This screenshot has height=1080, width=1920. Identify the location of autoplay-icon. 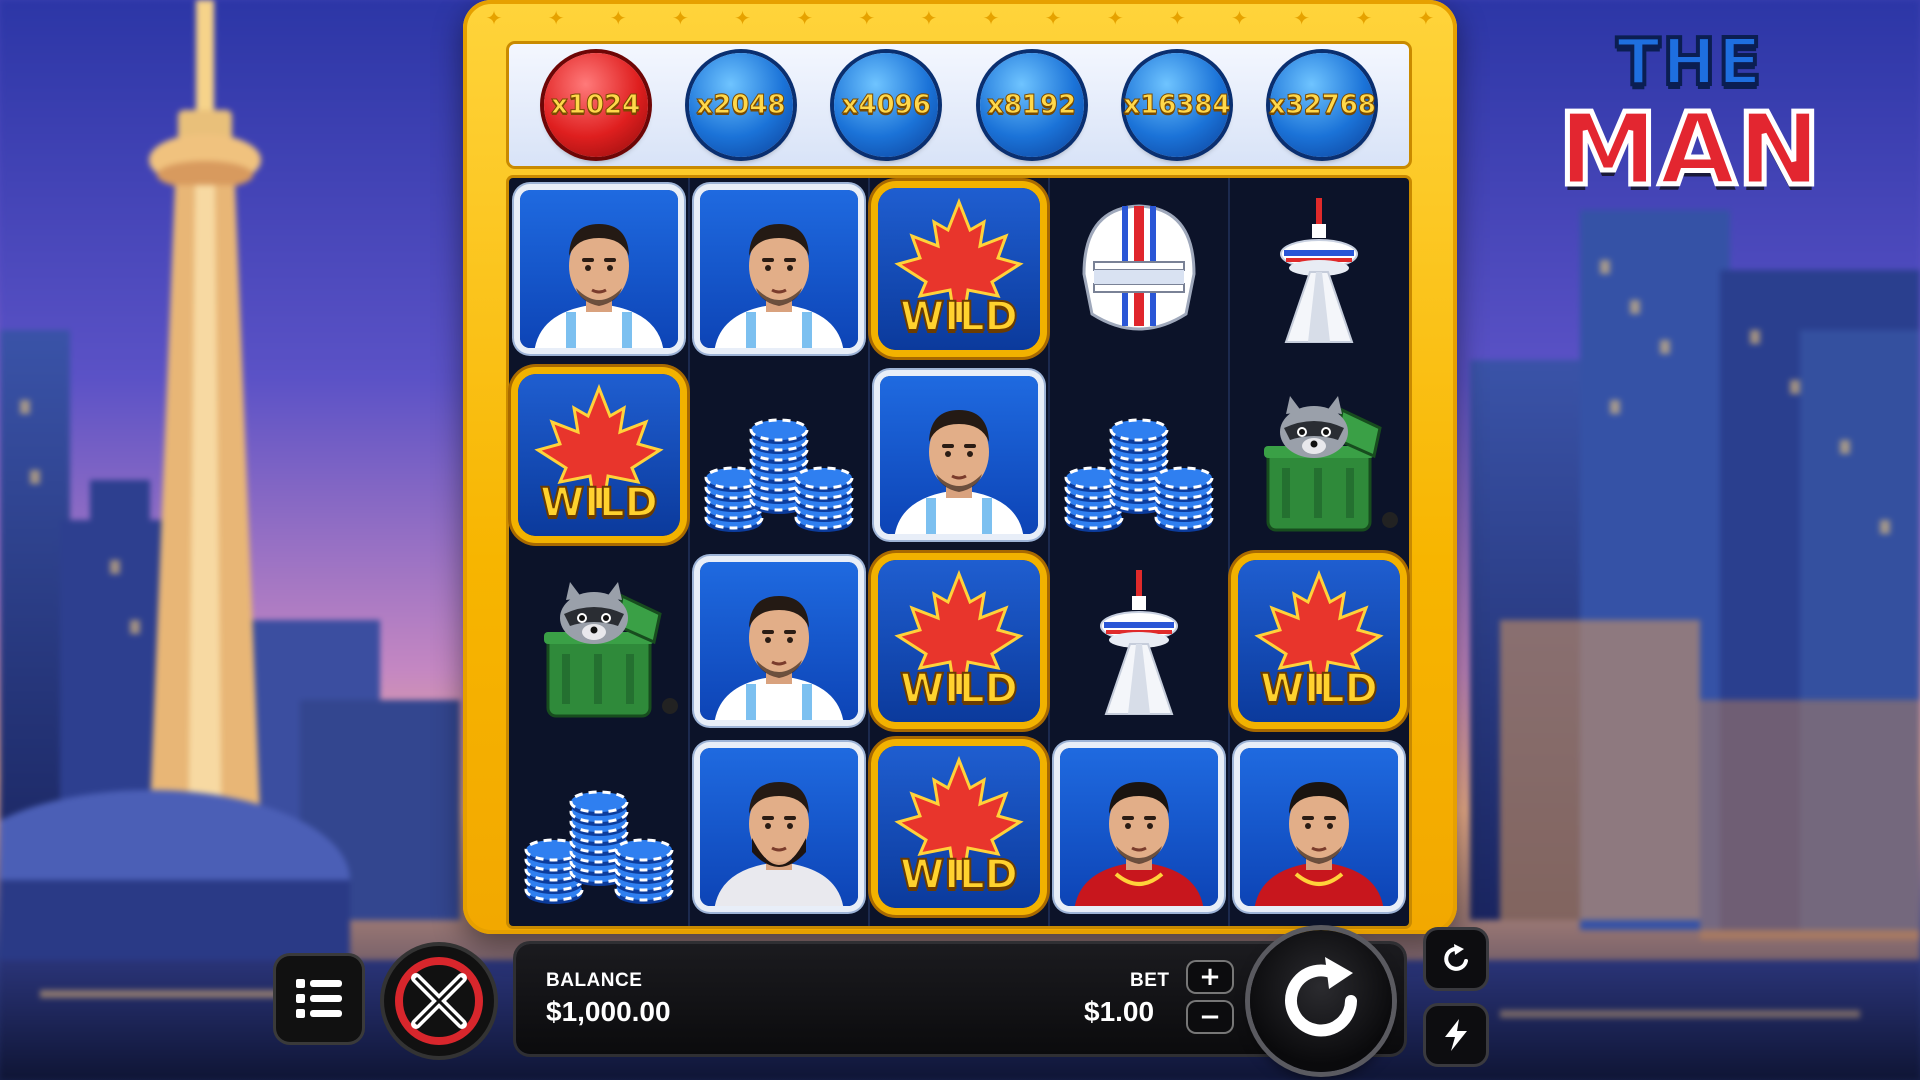
(1456, 957).